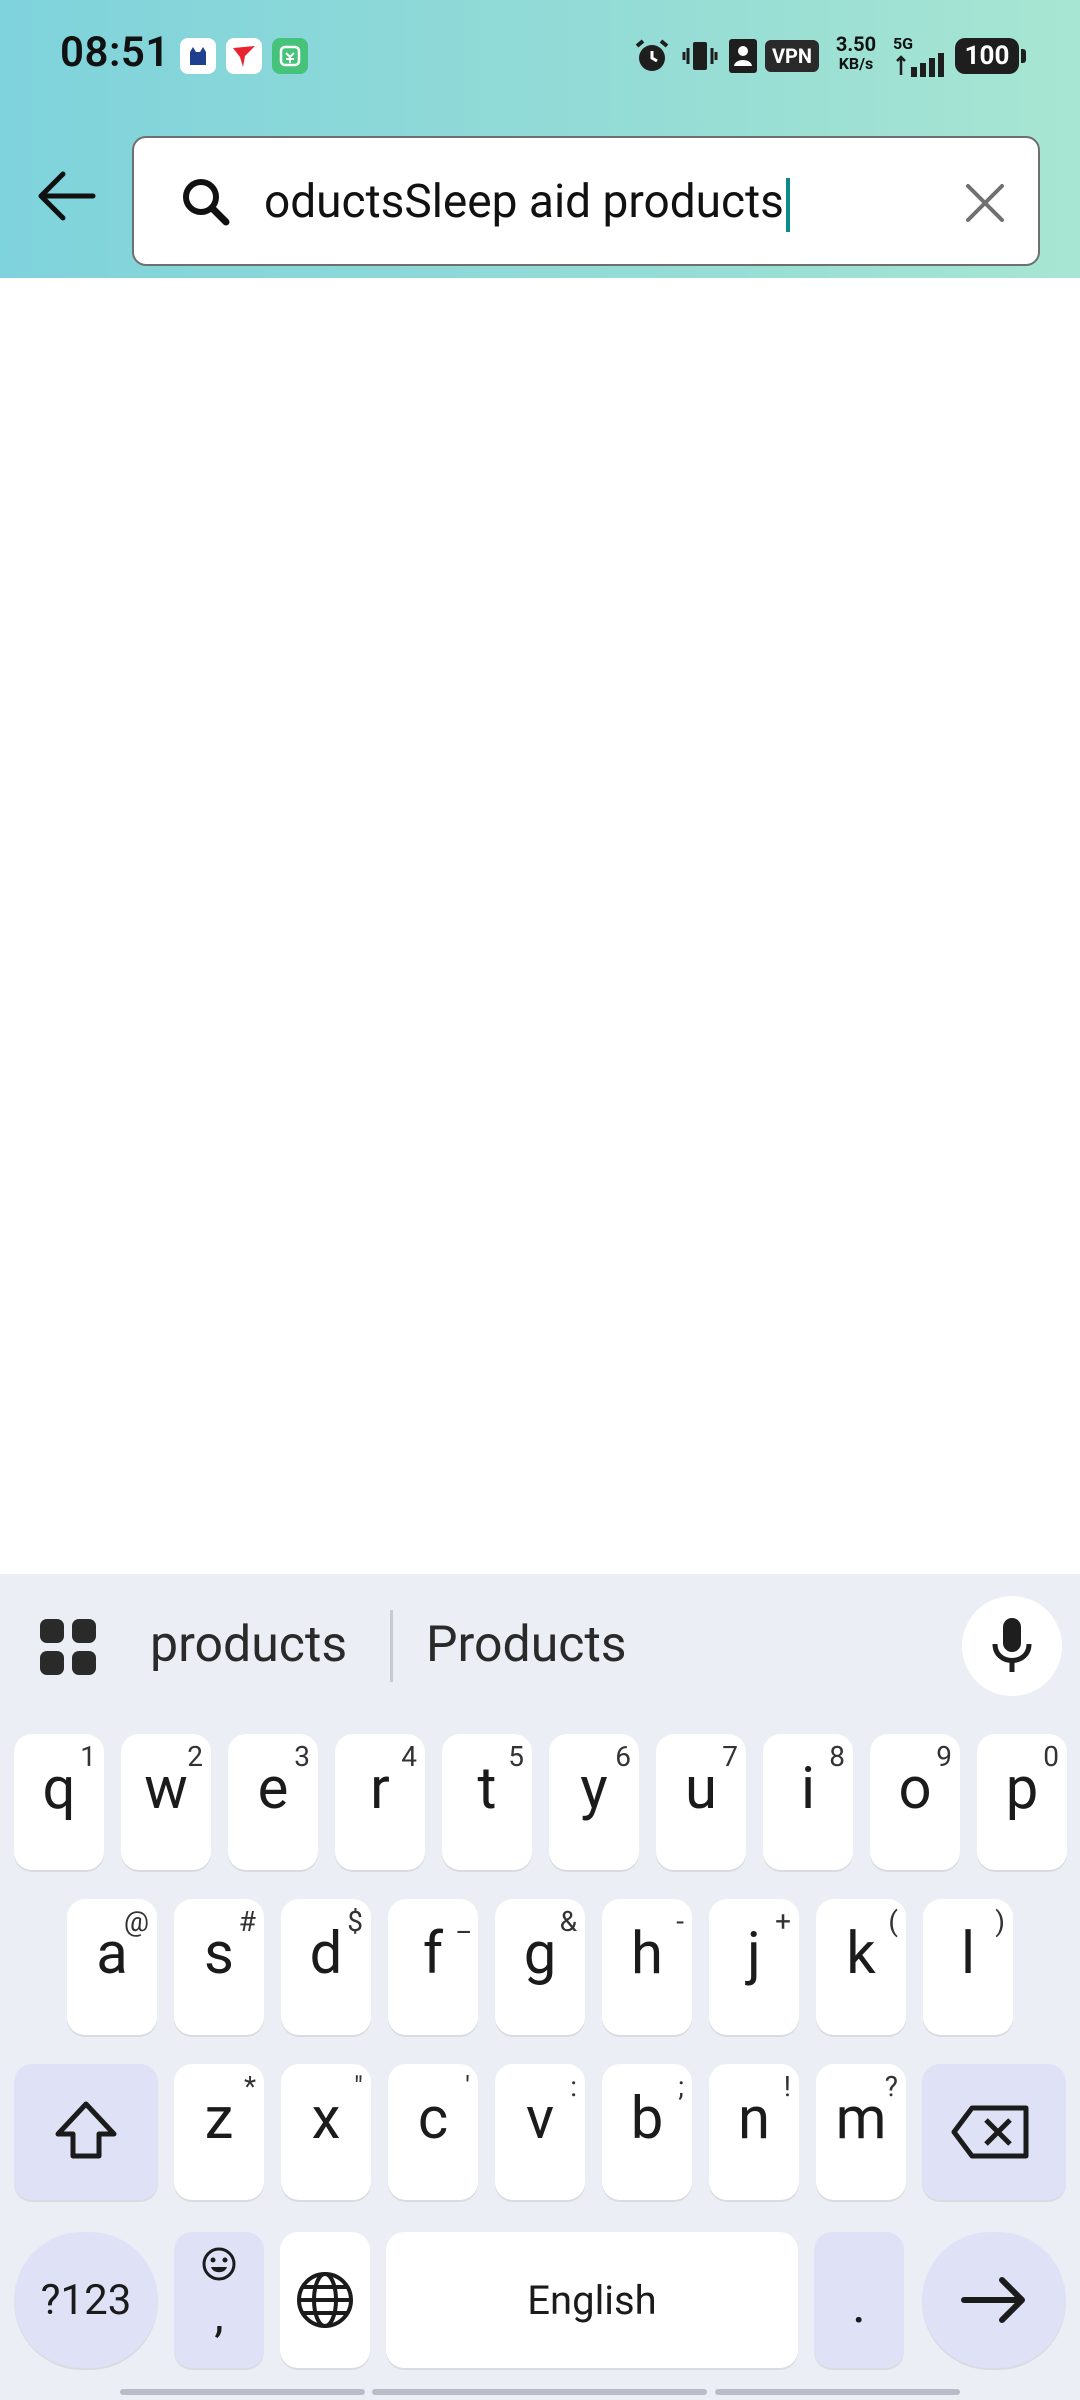 The height and width of the screenshot is (2400, 1080). What do you see at coordinates (594, 1802) in the screenshot?
I see `key-y: y6` at bounding box center [594, 1802].